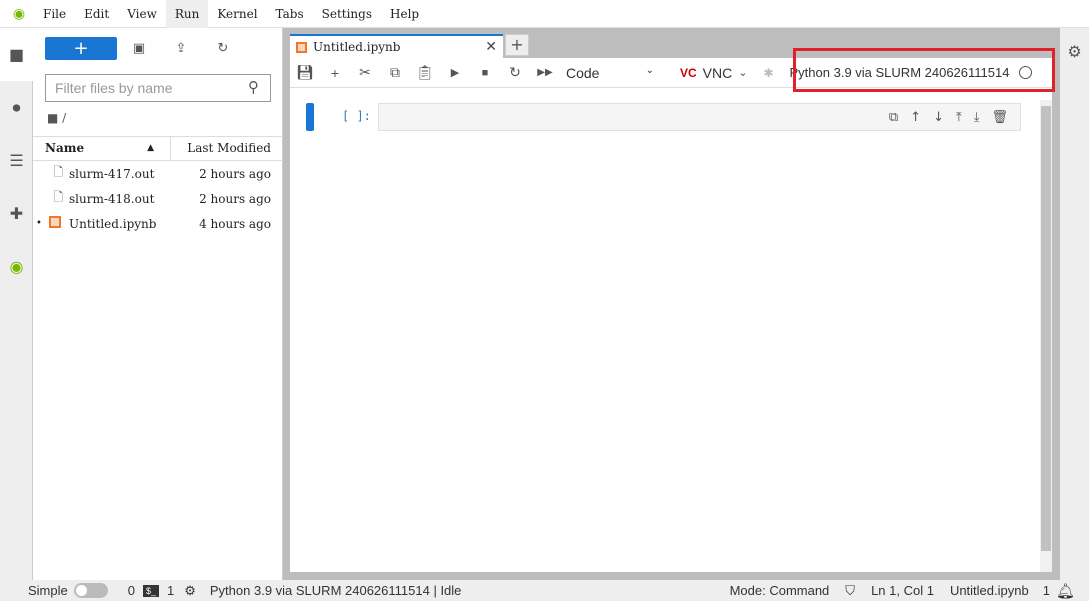  I want to click on menu-help: Help, so click(404, 14).